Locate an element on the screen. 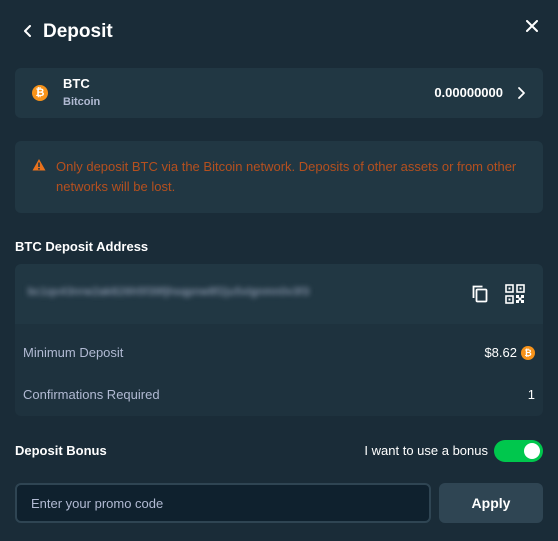  confirmations-label: Confirmations Required is located at coordinates (91, 394).